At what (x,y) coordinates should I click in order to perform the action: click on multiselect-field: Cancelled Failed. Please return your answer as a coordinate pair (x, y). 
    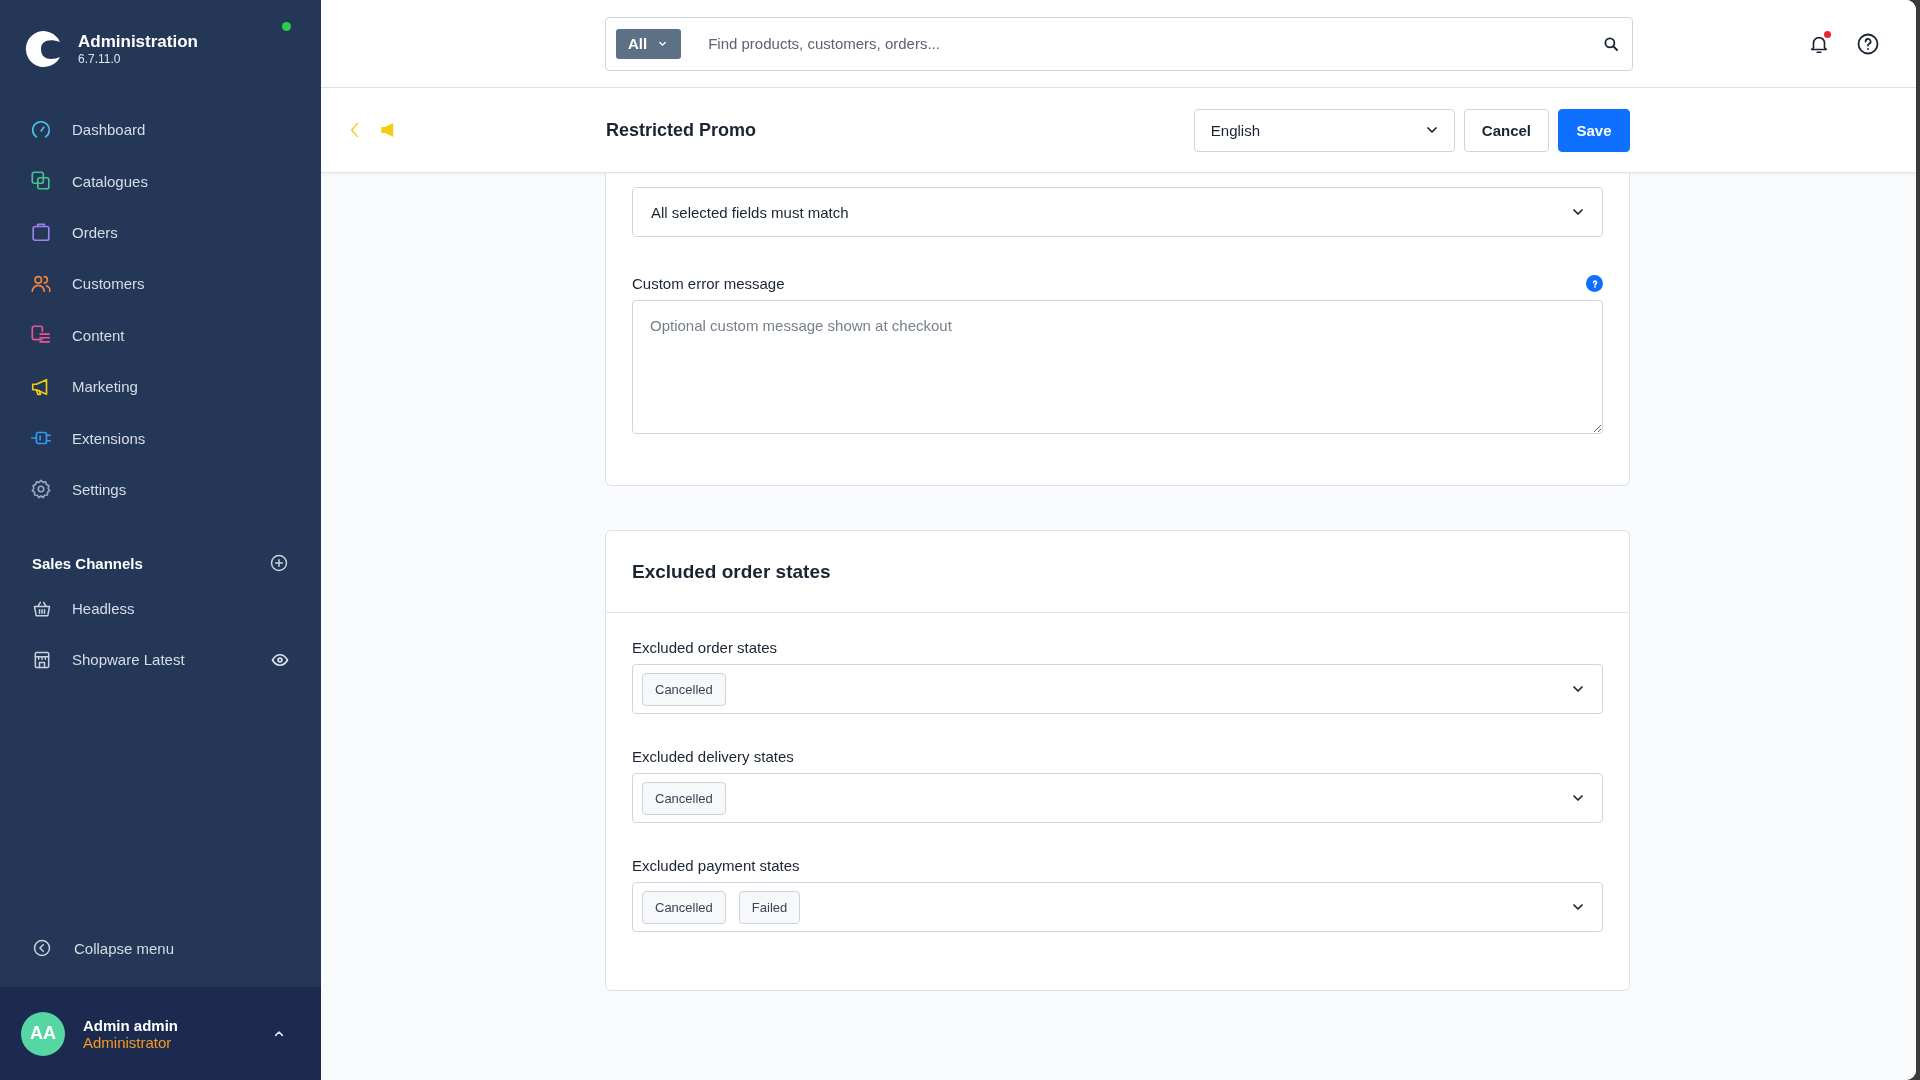
    Looking at the image, I should click on (1117, 907).